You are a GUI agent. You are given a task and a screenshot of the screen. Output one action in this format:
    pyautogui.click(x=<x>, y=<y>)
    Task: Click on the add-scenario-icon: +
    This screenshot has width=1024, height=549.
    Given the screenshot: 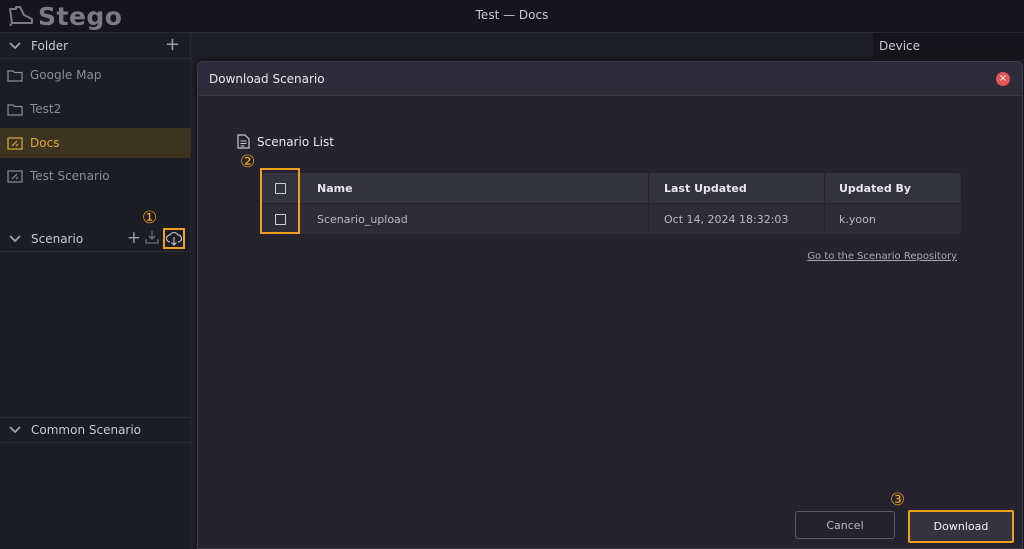 What is the action you would take?
    pyautogui.click(x=134, y=238)
    